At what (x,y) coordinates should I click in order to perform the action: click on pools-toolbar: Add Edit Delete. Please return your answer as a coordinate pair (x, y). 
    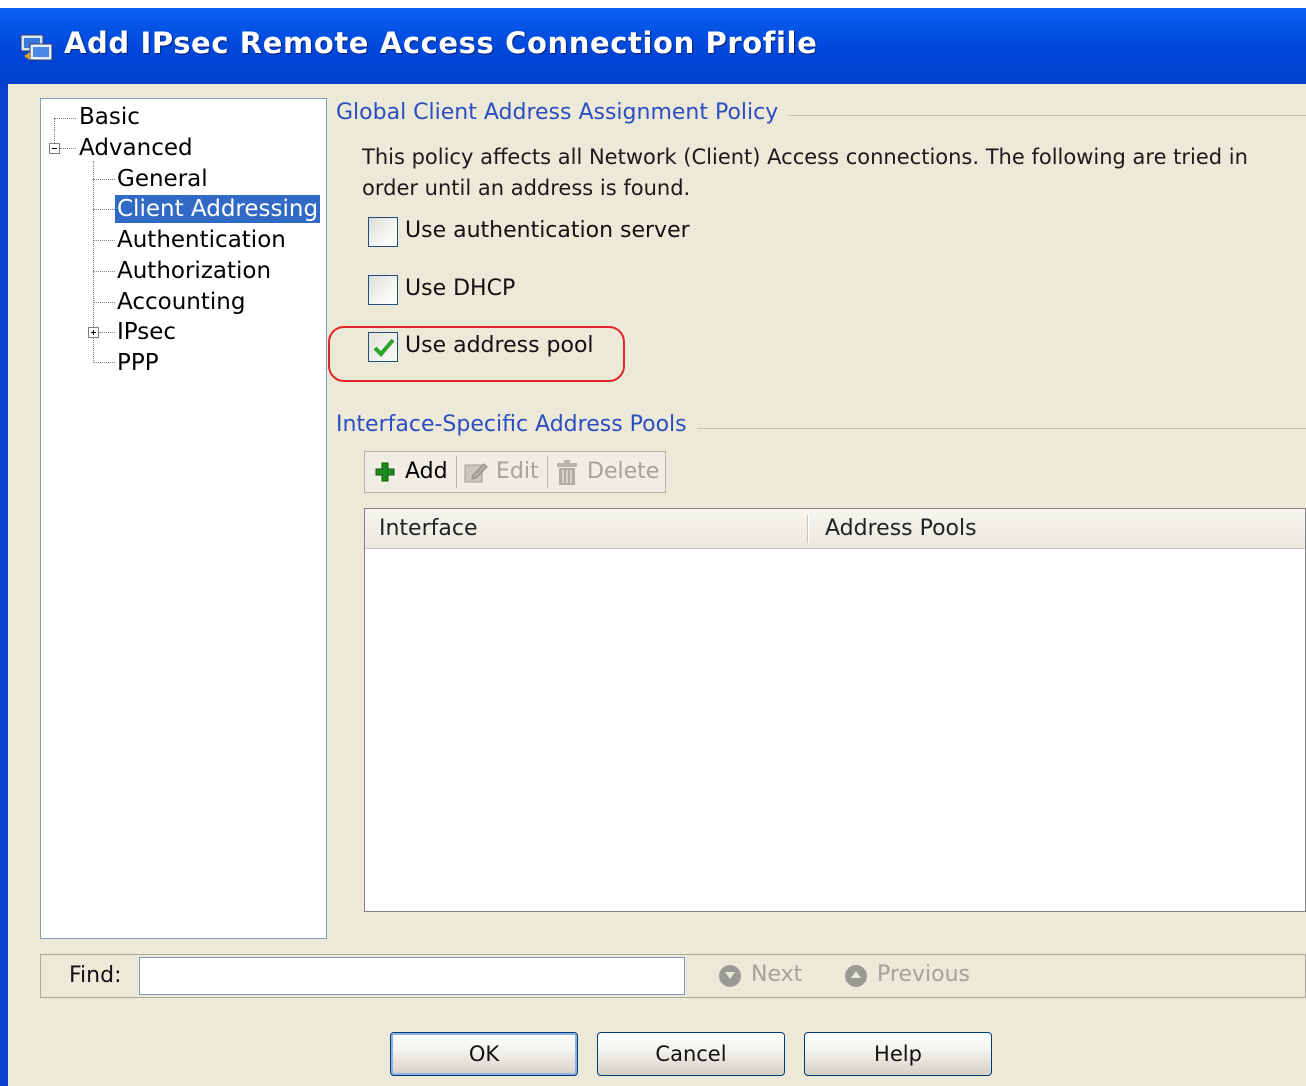
    Looking at the image, I should click on (515, 472).